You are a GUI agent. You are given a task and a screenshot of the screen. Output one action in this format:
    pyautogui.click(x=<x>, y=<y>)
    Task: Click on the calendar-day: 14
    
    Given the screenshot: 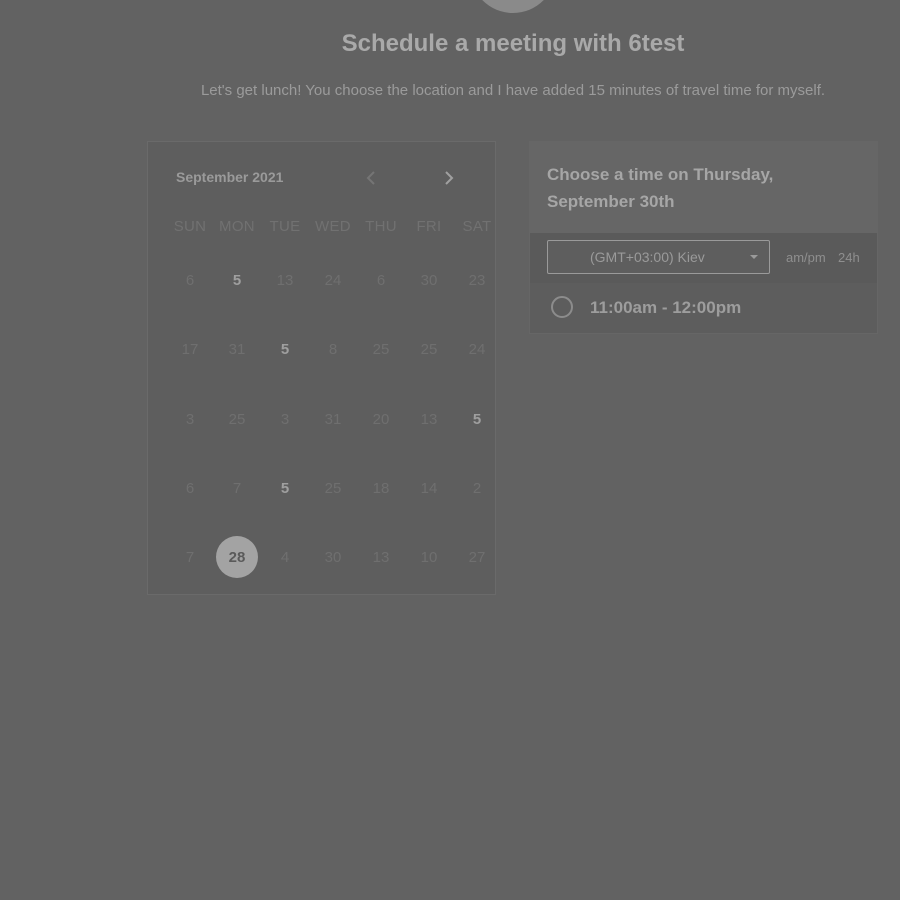 What is the action you would take?
    pyautogui.click(x=429, y=488)
    